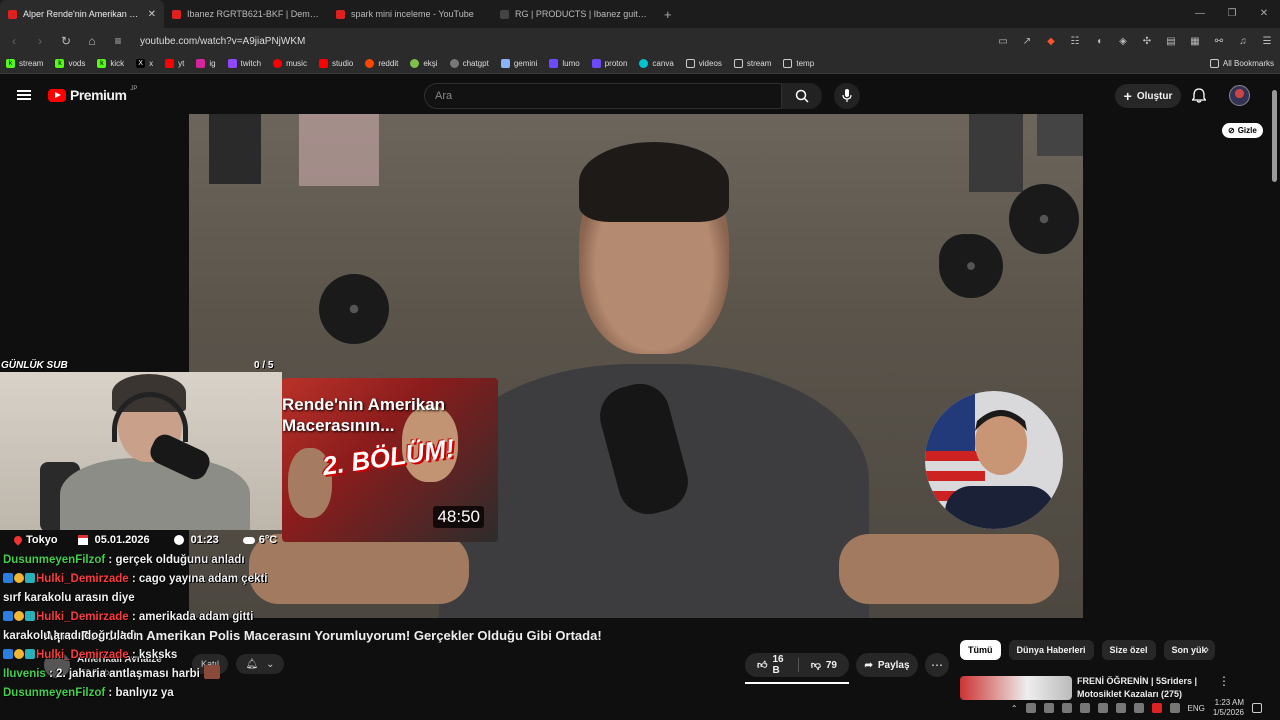 This screenshot has width=1280, height=720. What do you see at coordinates (323, 63) in the screenshot?
I see `youtube-studio-icon` at bounding box center [323, 63].